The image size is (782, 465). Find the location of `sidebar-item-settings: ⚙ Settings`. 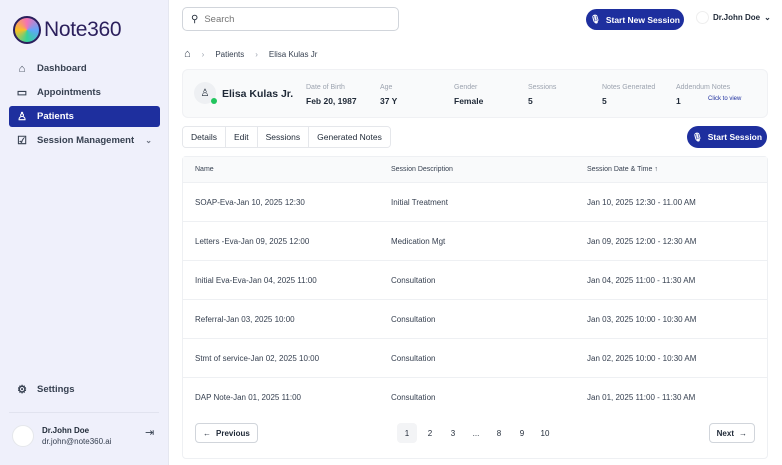

sidebar-item-settings: ⚙ Settings is located at coordinates (84, 389).